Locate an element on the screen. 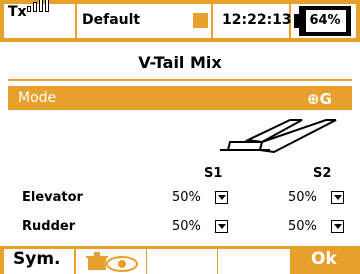  ok-button: Ok is located at coordinates (324, 259).